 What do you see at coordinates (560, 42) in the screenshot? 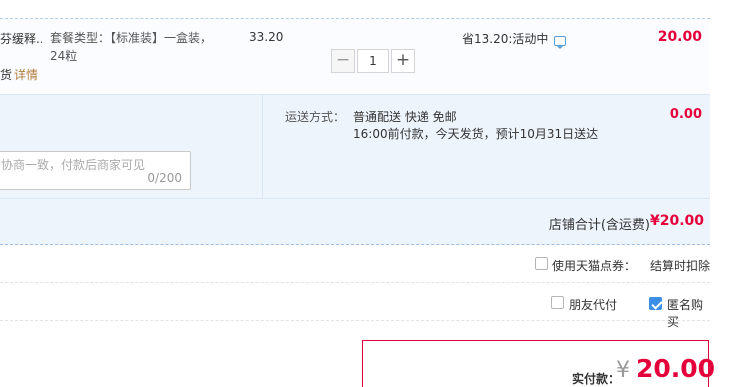
I see `comment-icon` at bounding box center [560, 42].